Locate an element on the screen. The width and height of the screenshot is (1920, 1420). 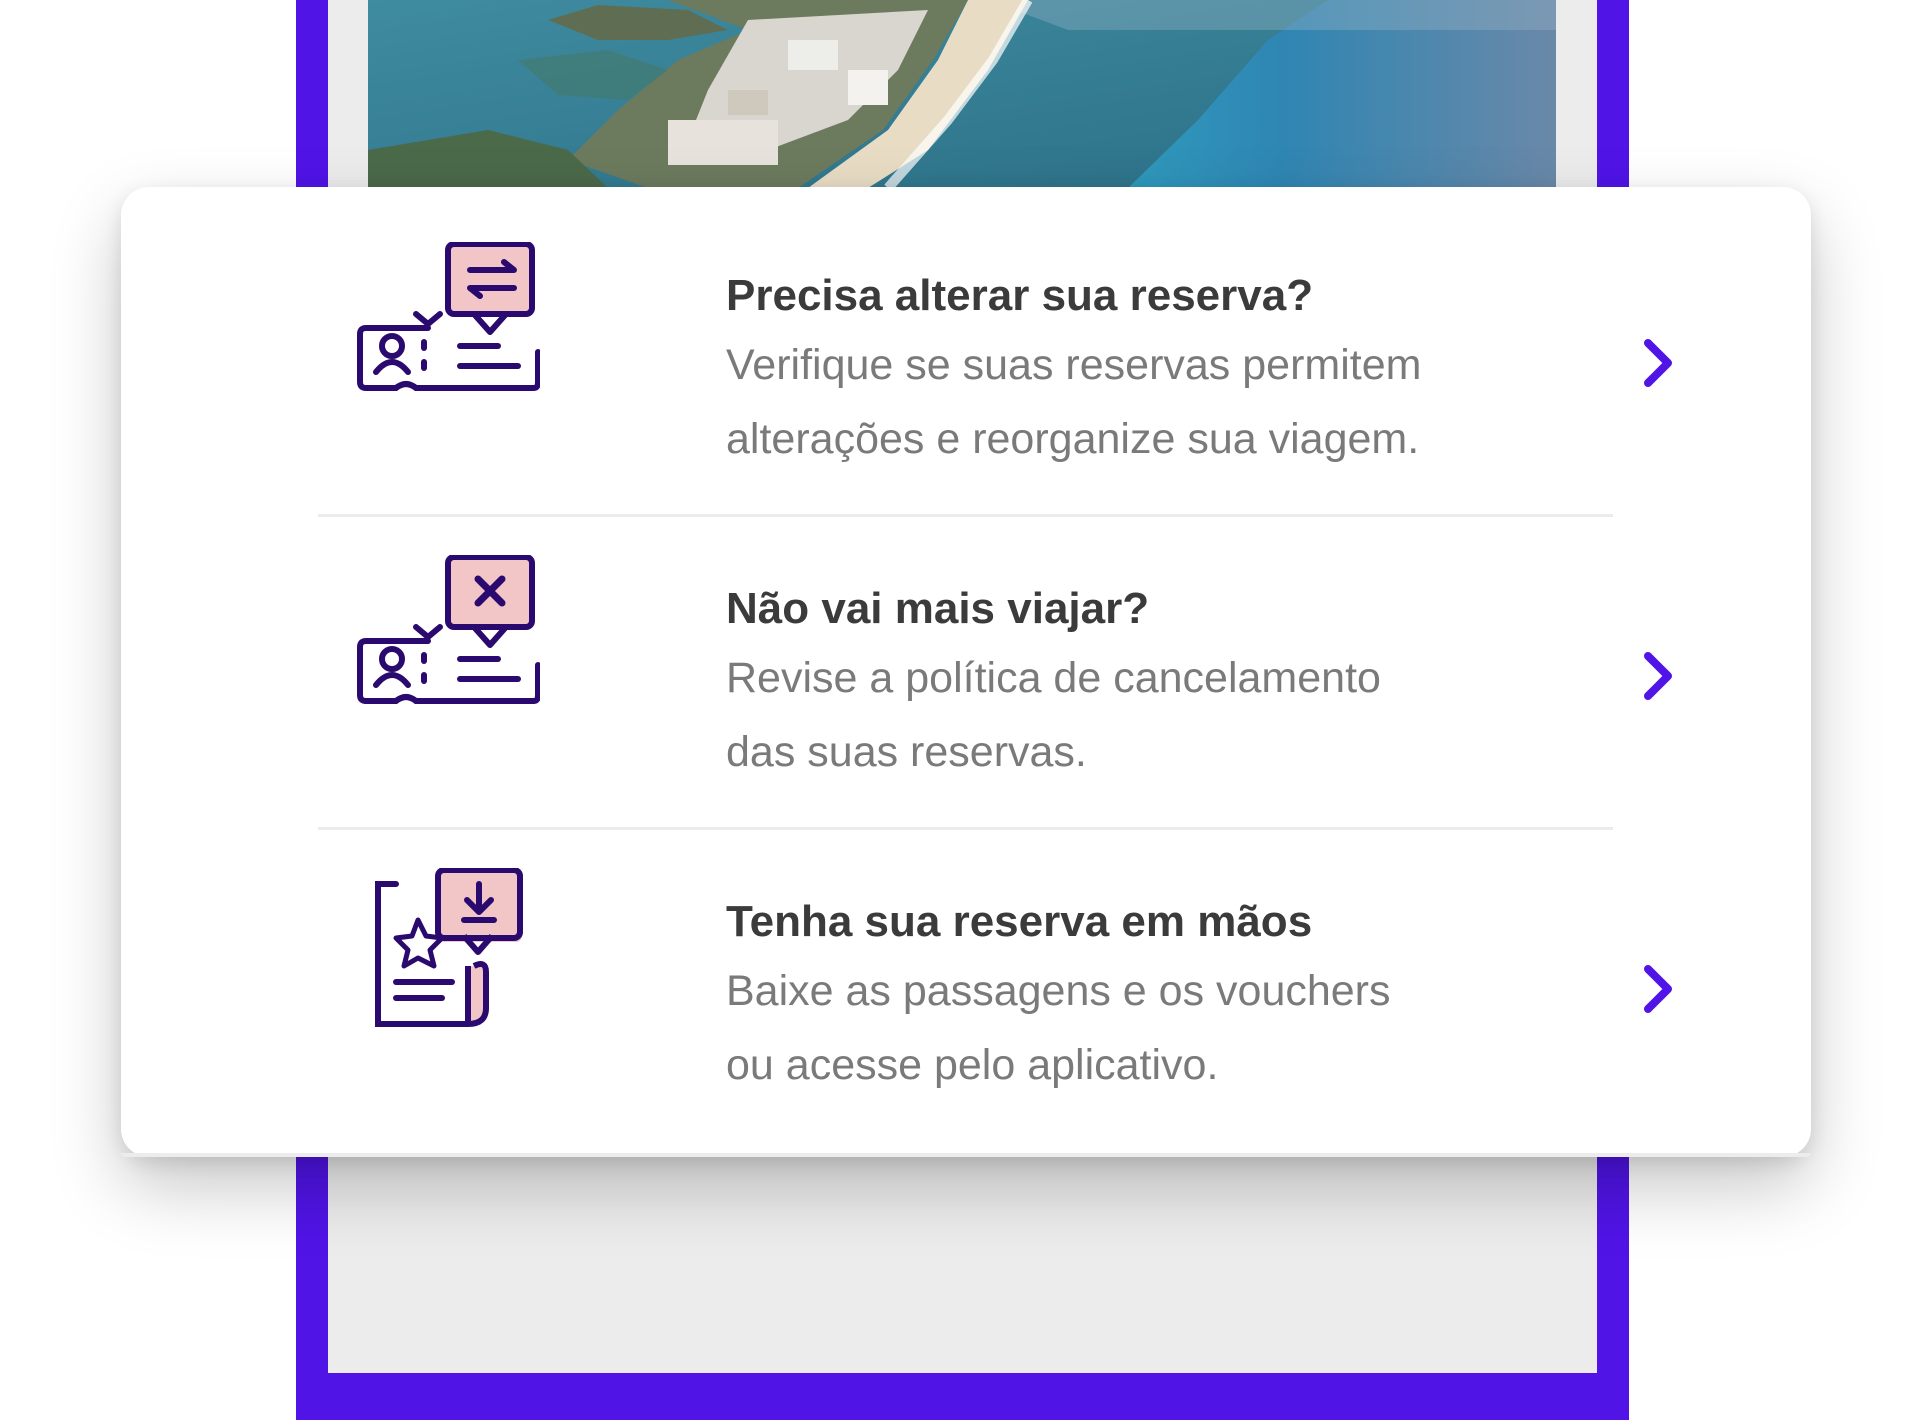
download-voucher-icon is located at coordinates (448, 947).